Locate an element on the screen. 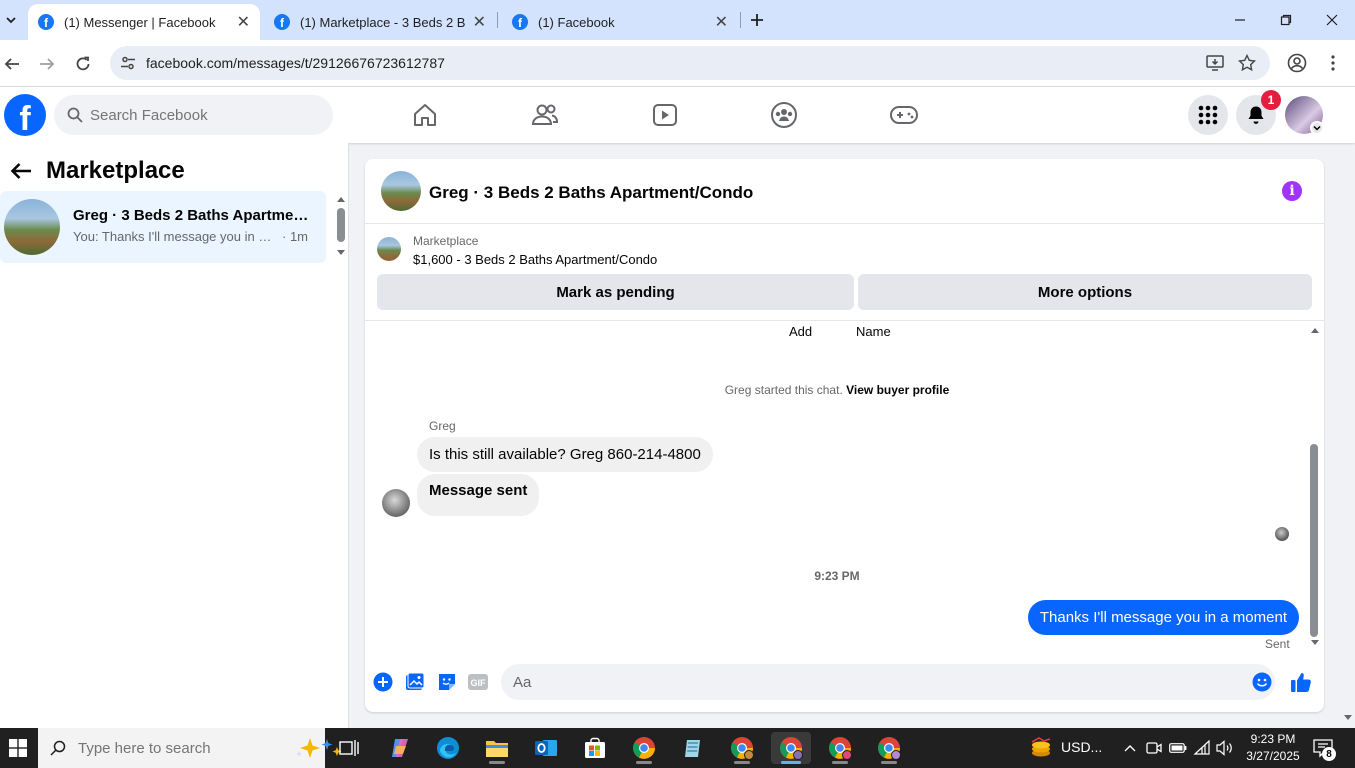 This screenshot has height=768, width=1355. page-scroll-down-arrow-icon is located at coordinates (1348, 718).